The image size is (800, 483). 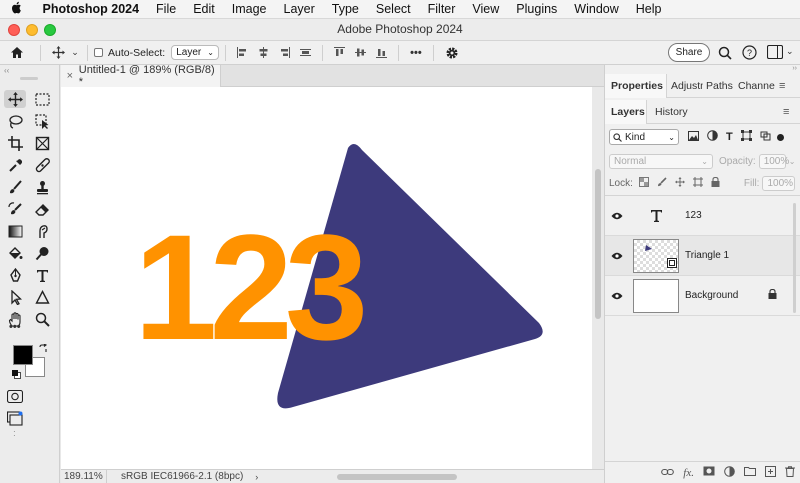 What do you see at coordinates (42, 99) in the screenshot?
I see `marquee-tool` at bounding box center [42, 99].